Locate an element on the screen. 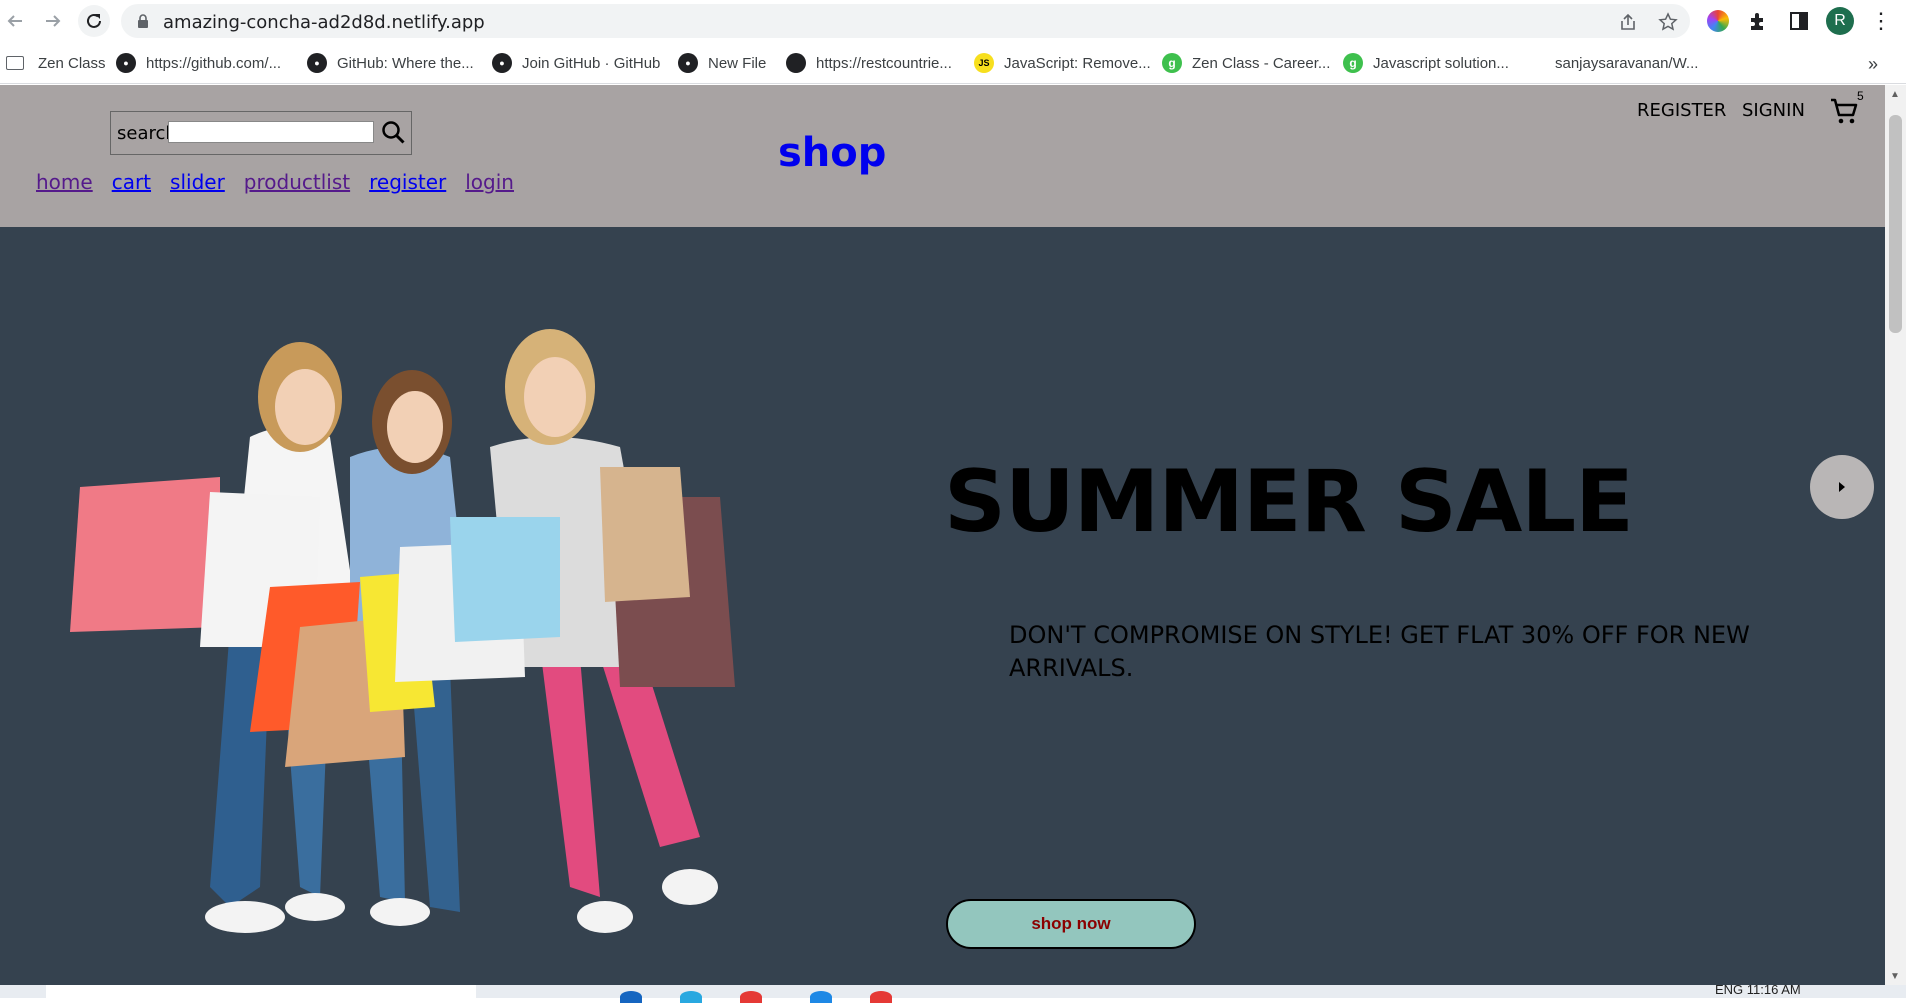 This screenshot has width=1906, height=1003. nav-link-home: home is located at coordinates (64, 182).